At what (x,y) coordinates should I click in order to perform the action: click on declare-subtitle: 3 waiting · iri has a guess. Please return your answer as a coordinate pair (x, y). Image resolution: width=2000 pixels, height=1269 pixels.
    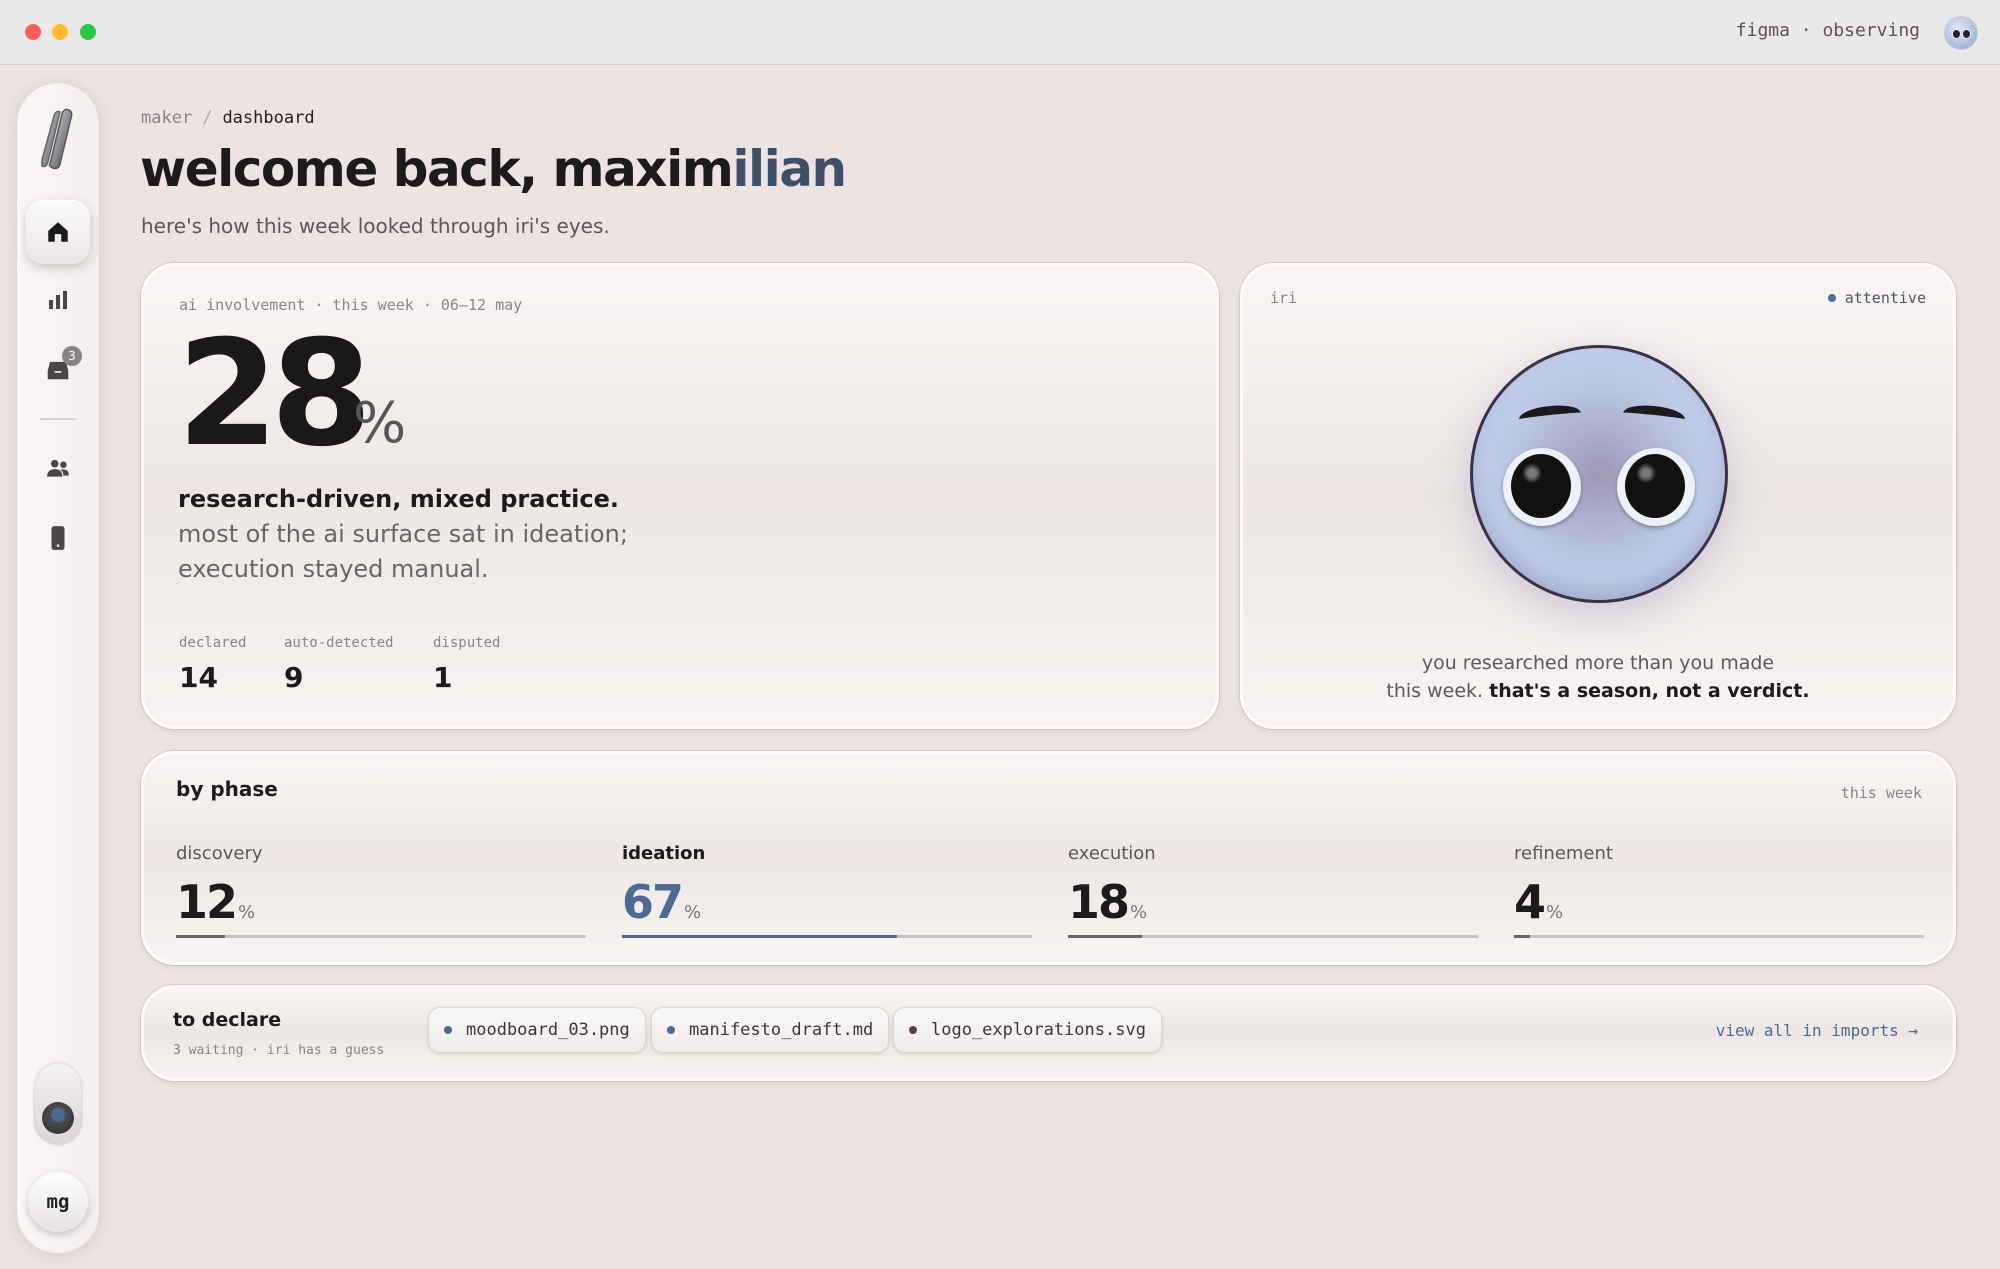
    Looking at the image, I should click on (279, 1050).